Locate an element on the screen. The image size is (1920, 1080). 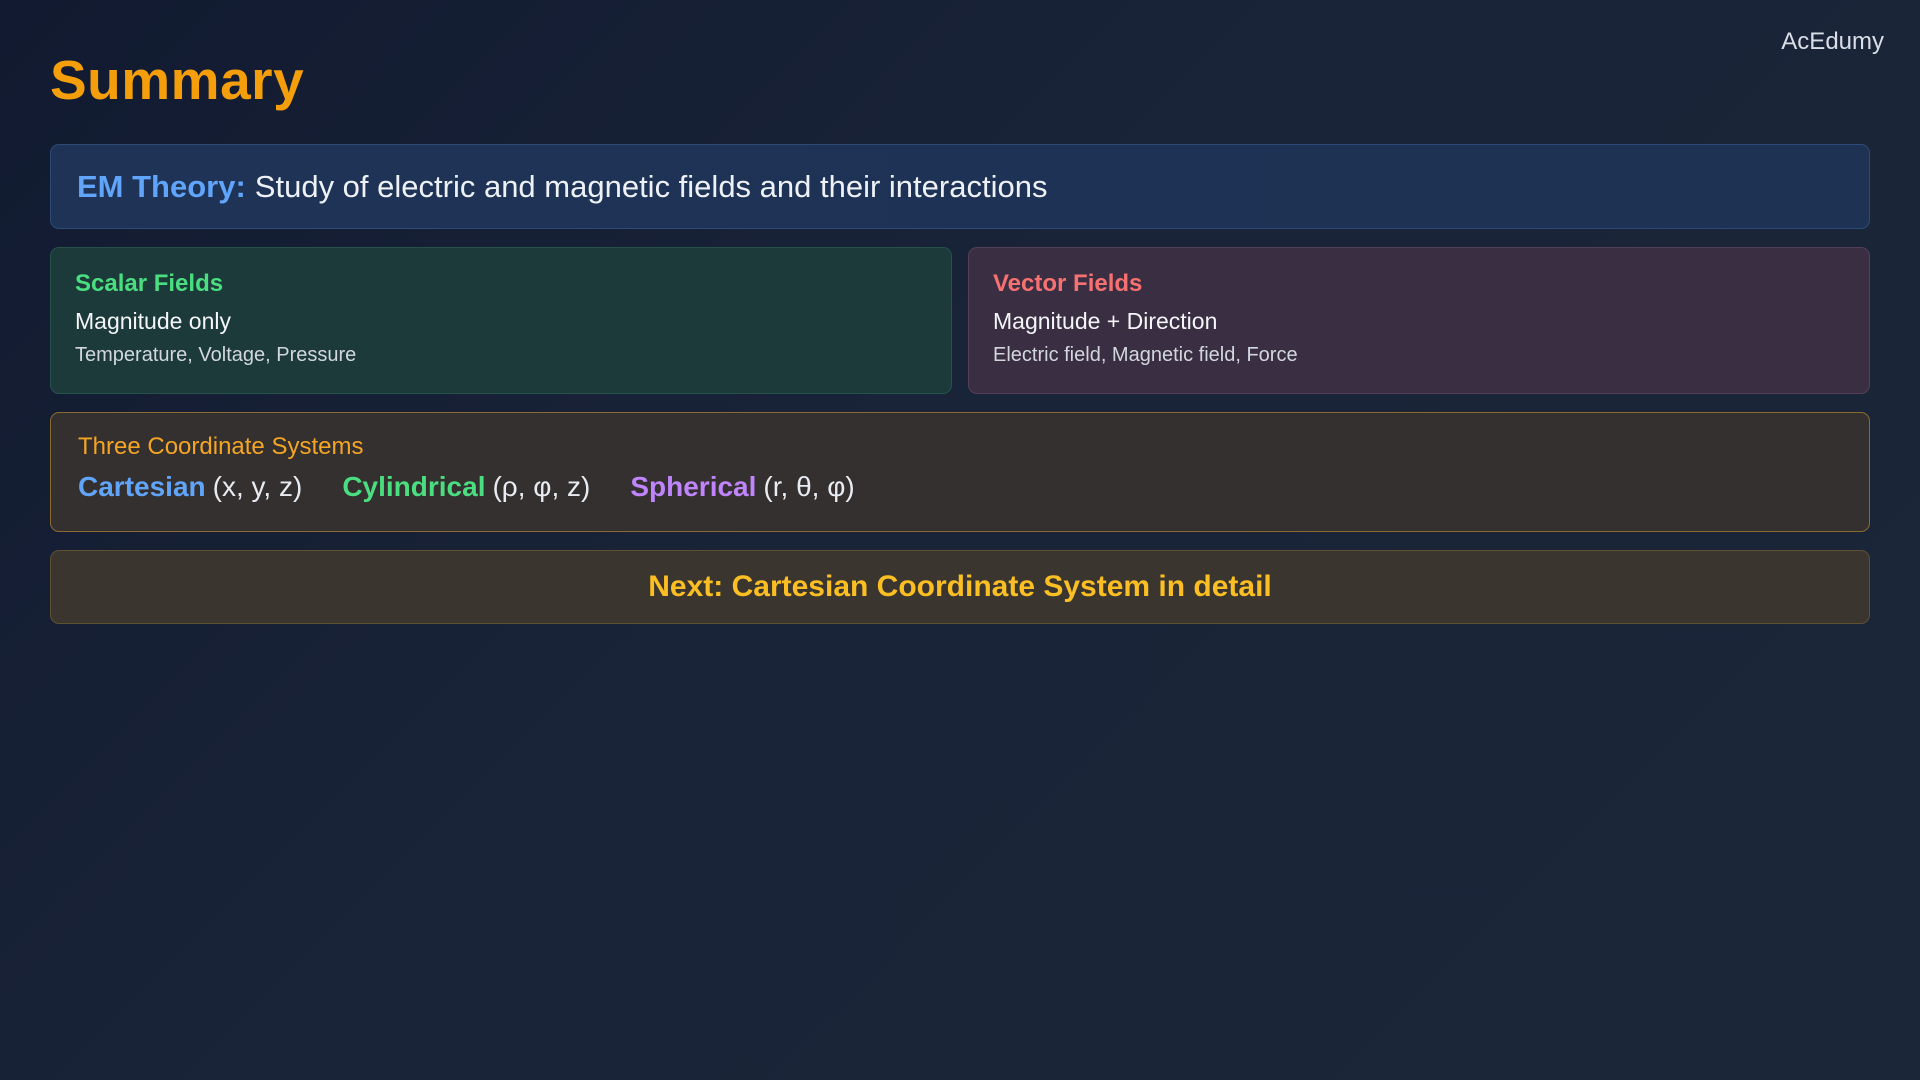
definition-term: EM Theory: is located at coordinates (161, 186).